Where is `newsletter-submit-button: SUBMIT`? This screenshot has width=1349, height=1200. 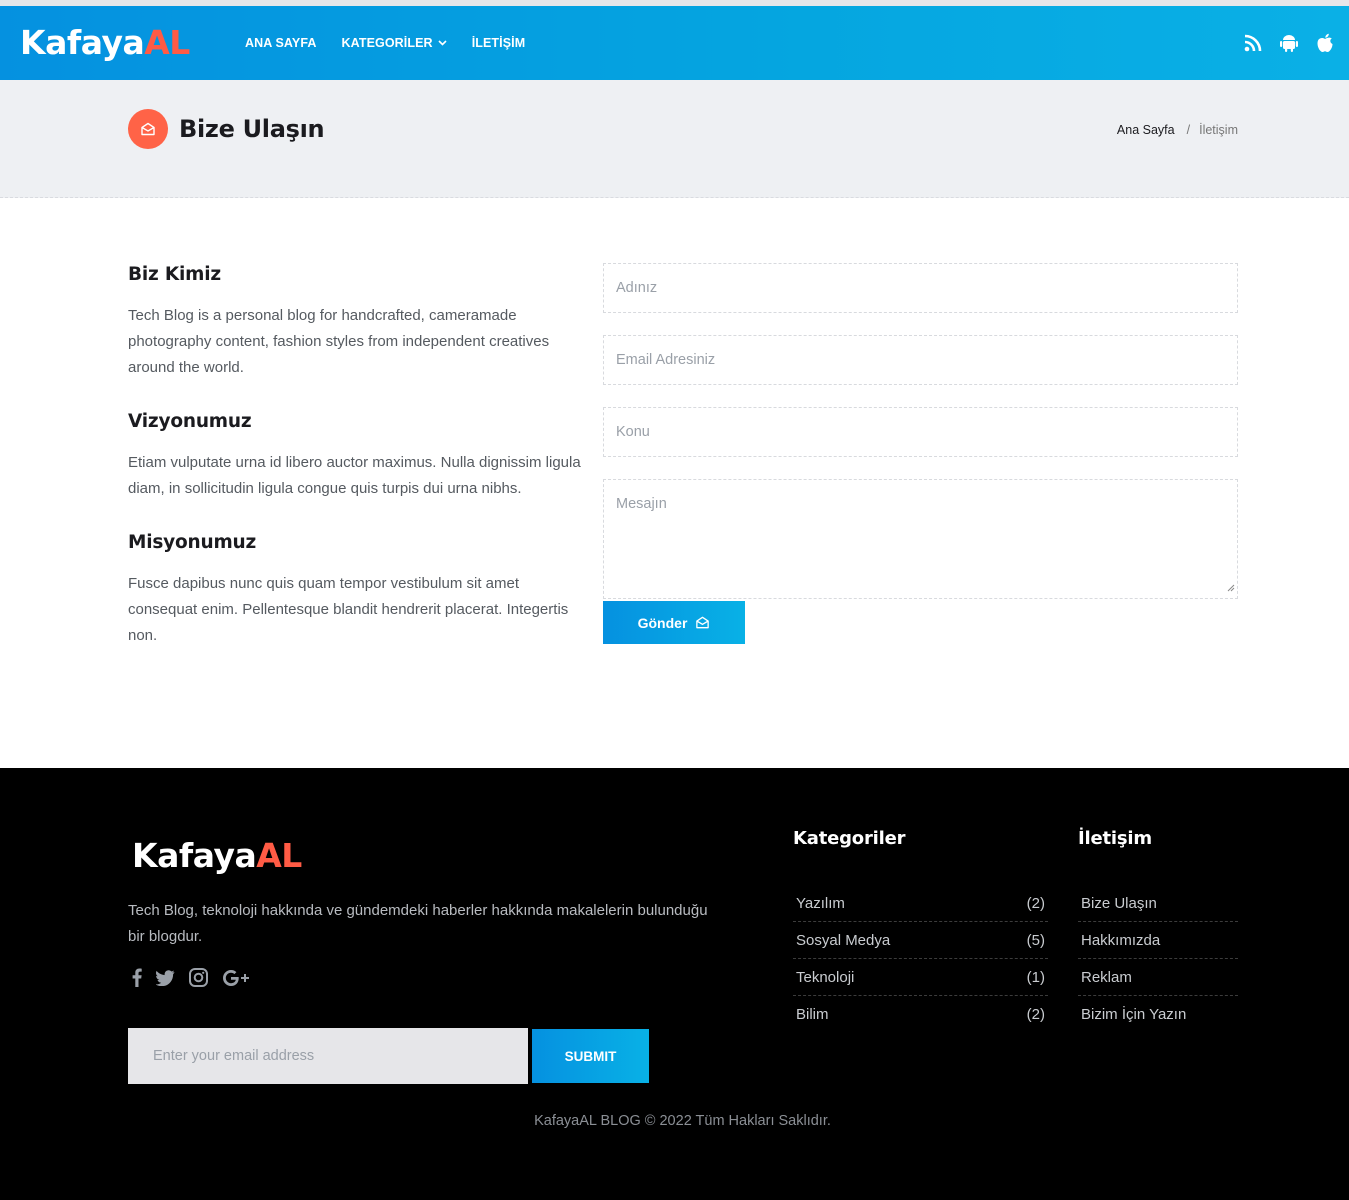 newsletter-submit-button: SUBMIT is located at coordinates (590, 1056).